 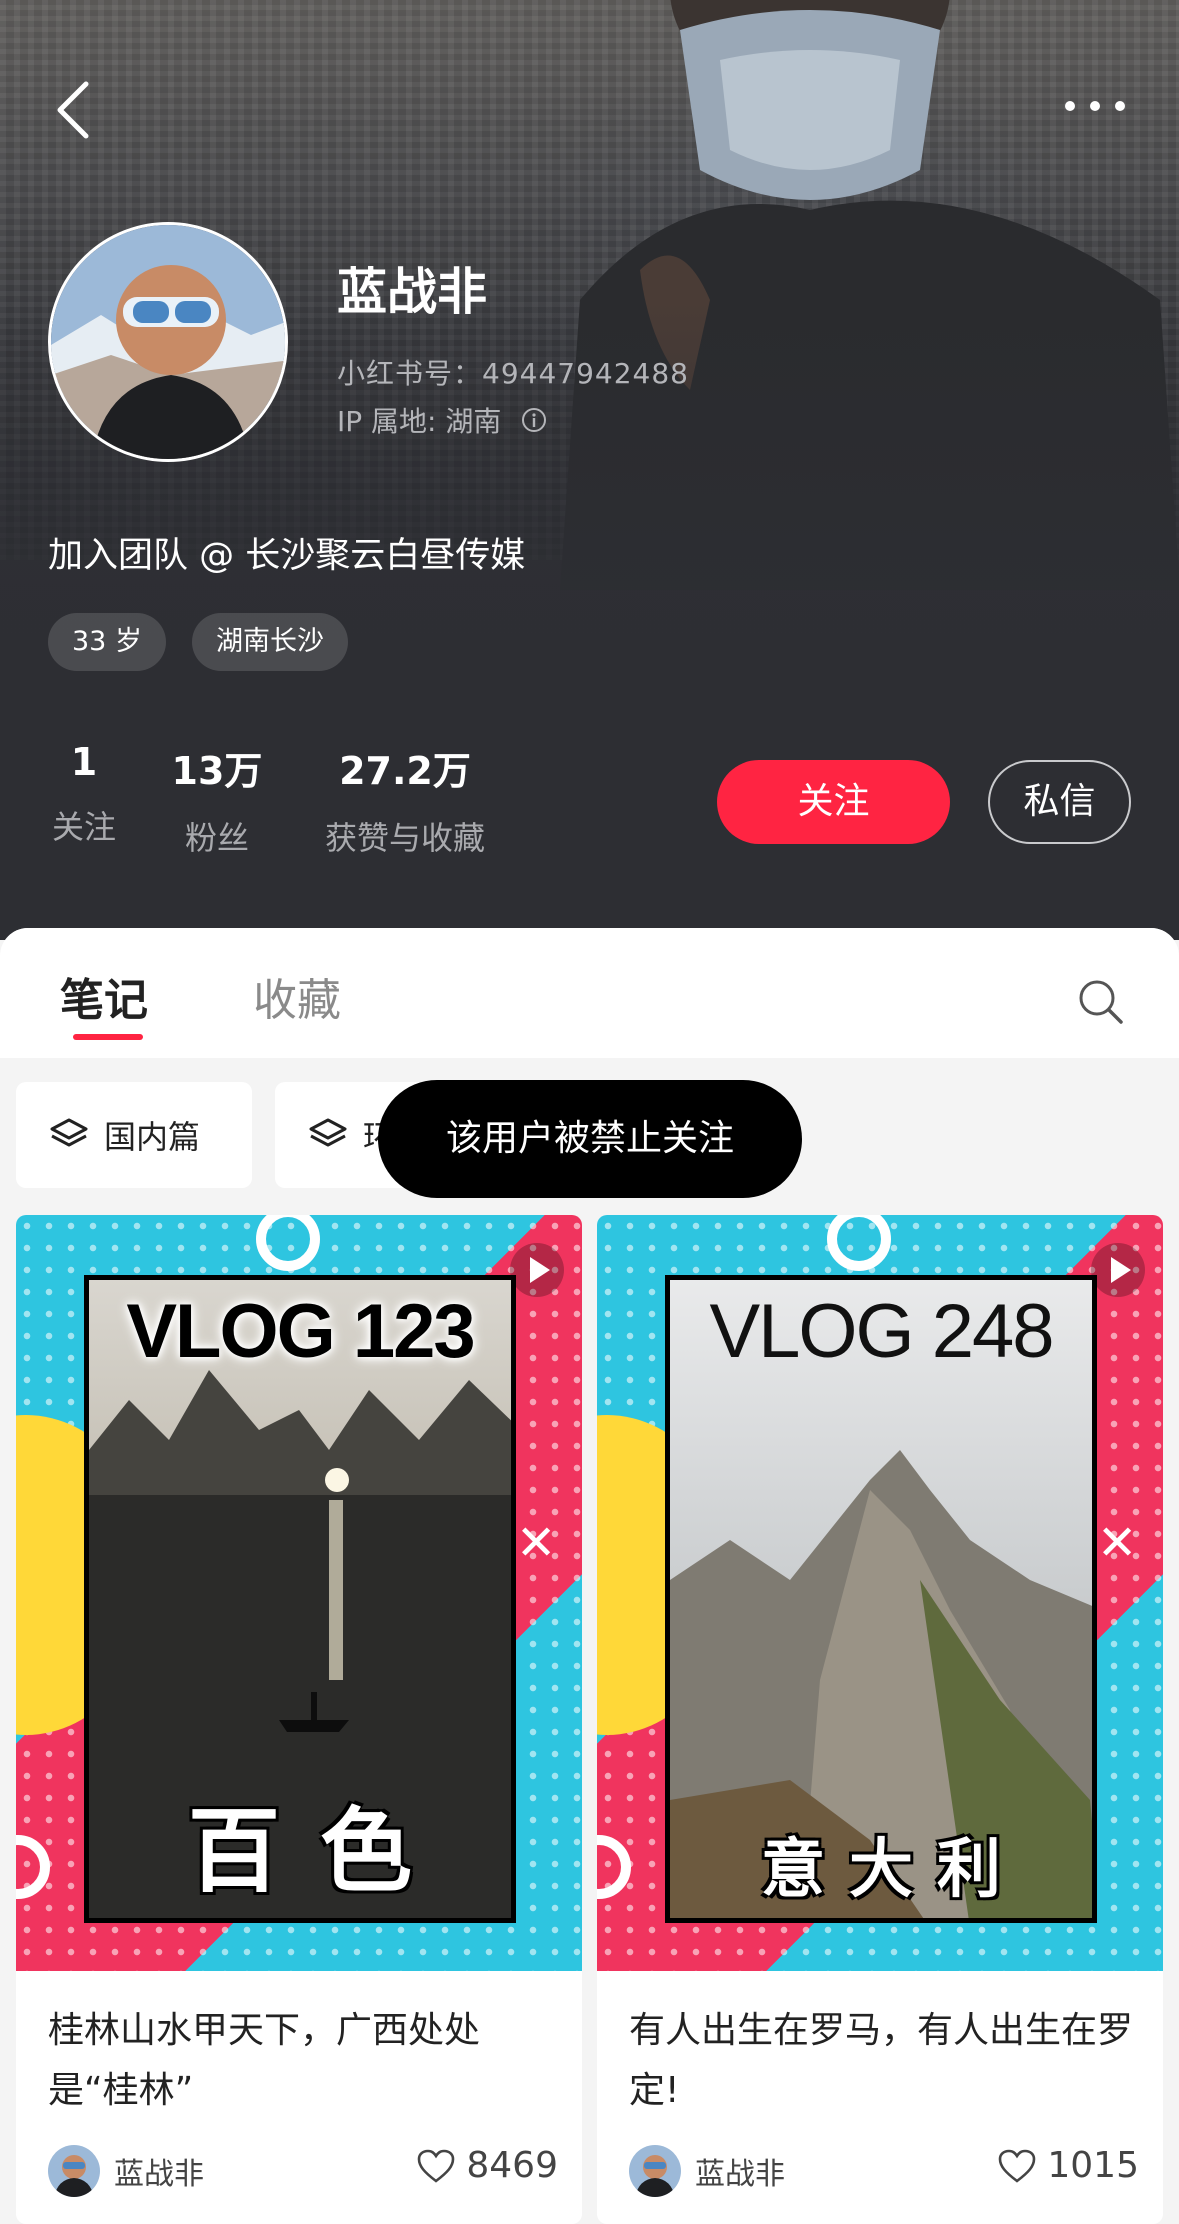 What do you see at coordinates (590, 1139) in the screenshot?
I see `toast-message: 该用户被禁止关注` at bounding box center [590, 1139].